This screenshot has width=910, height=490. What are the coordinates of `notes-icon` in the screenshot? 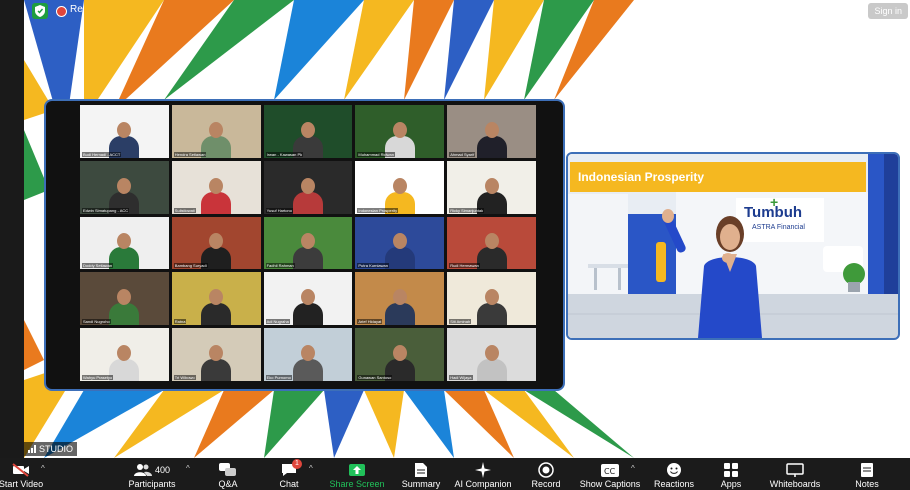 It's located at (867, 470).